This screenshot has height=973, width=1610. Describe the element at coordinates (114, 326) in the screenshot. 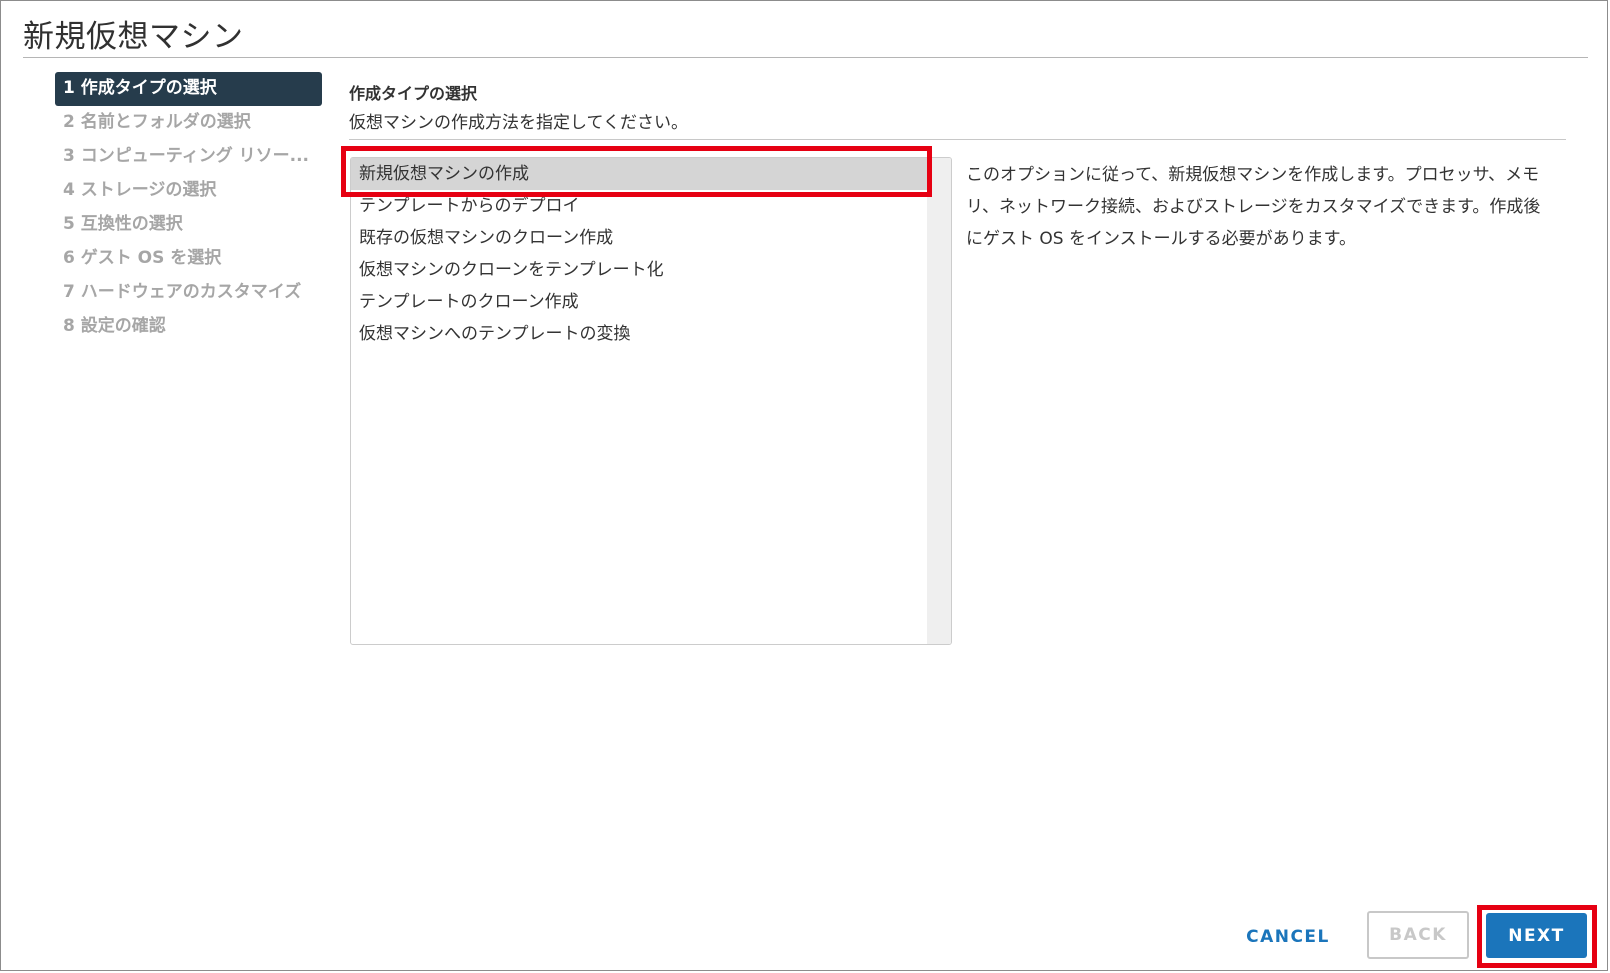

I see `step-review-settings: 8 設定の確認` at that location.